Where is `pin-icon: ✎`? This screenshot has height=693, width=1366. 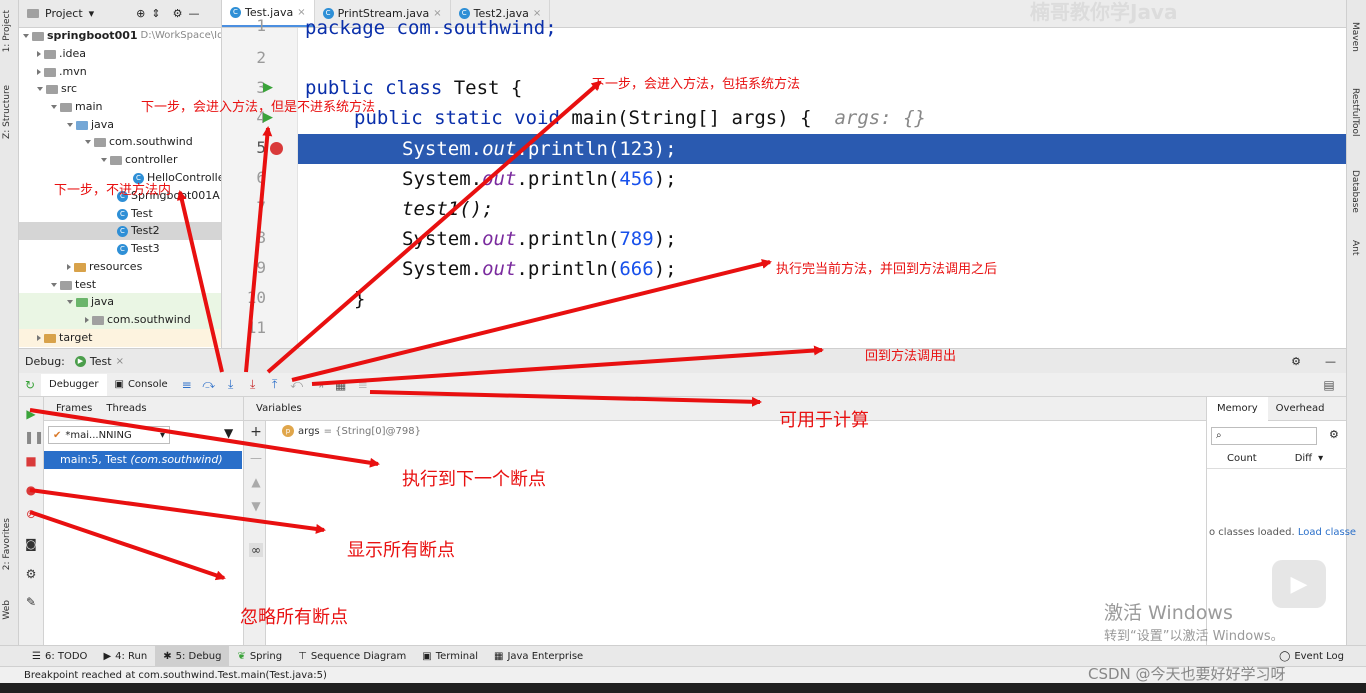
pin-icon: ✎ is located at coordinates (31, 602).